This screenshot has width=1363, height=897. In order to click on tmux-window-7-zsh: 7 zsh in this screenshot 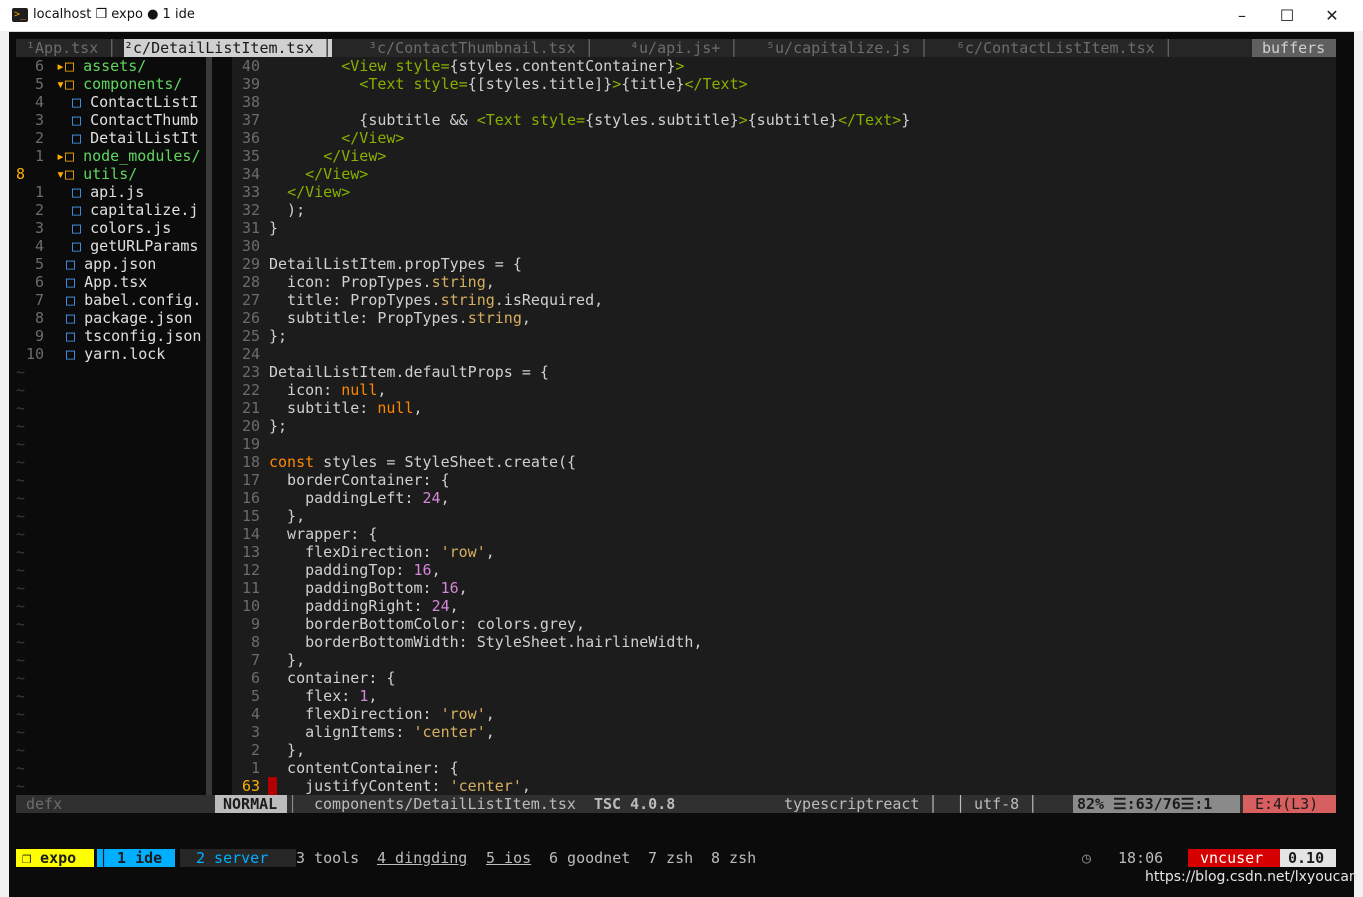, I will do `click(670, 858)`.